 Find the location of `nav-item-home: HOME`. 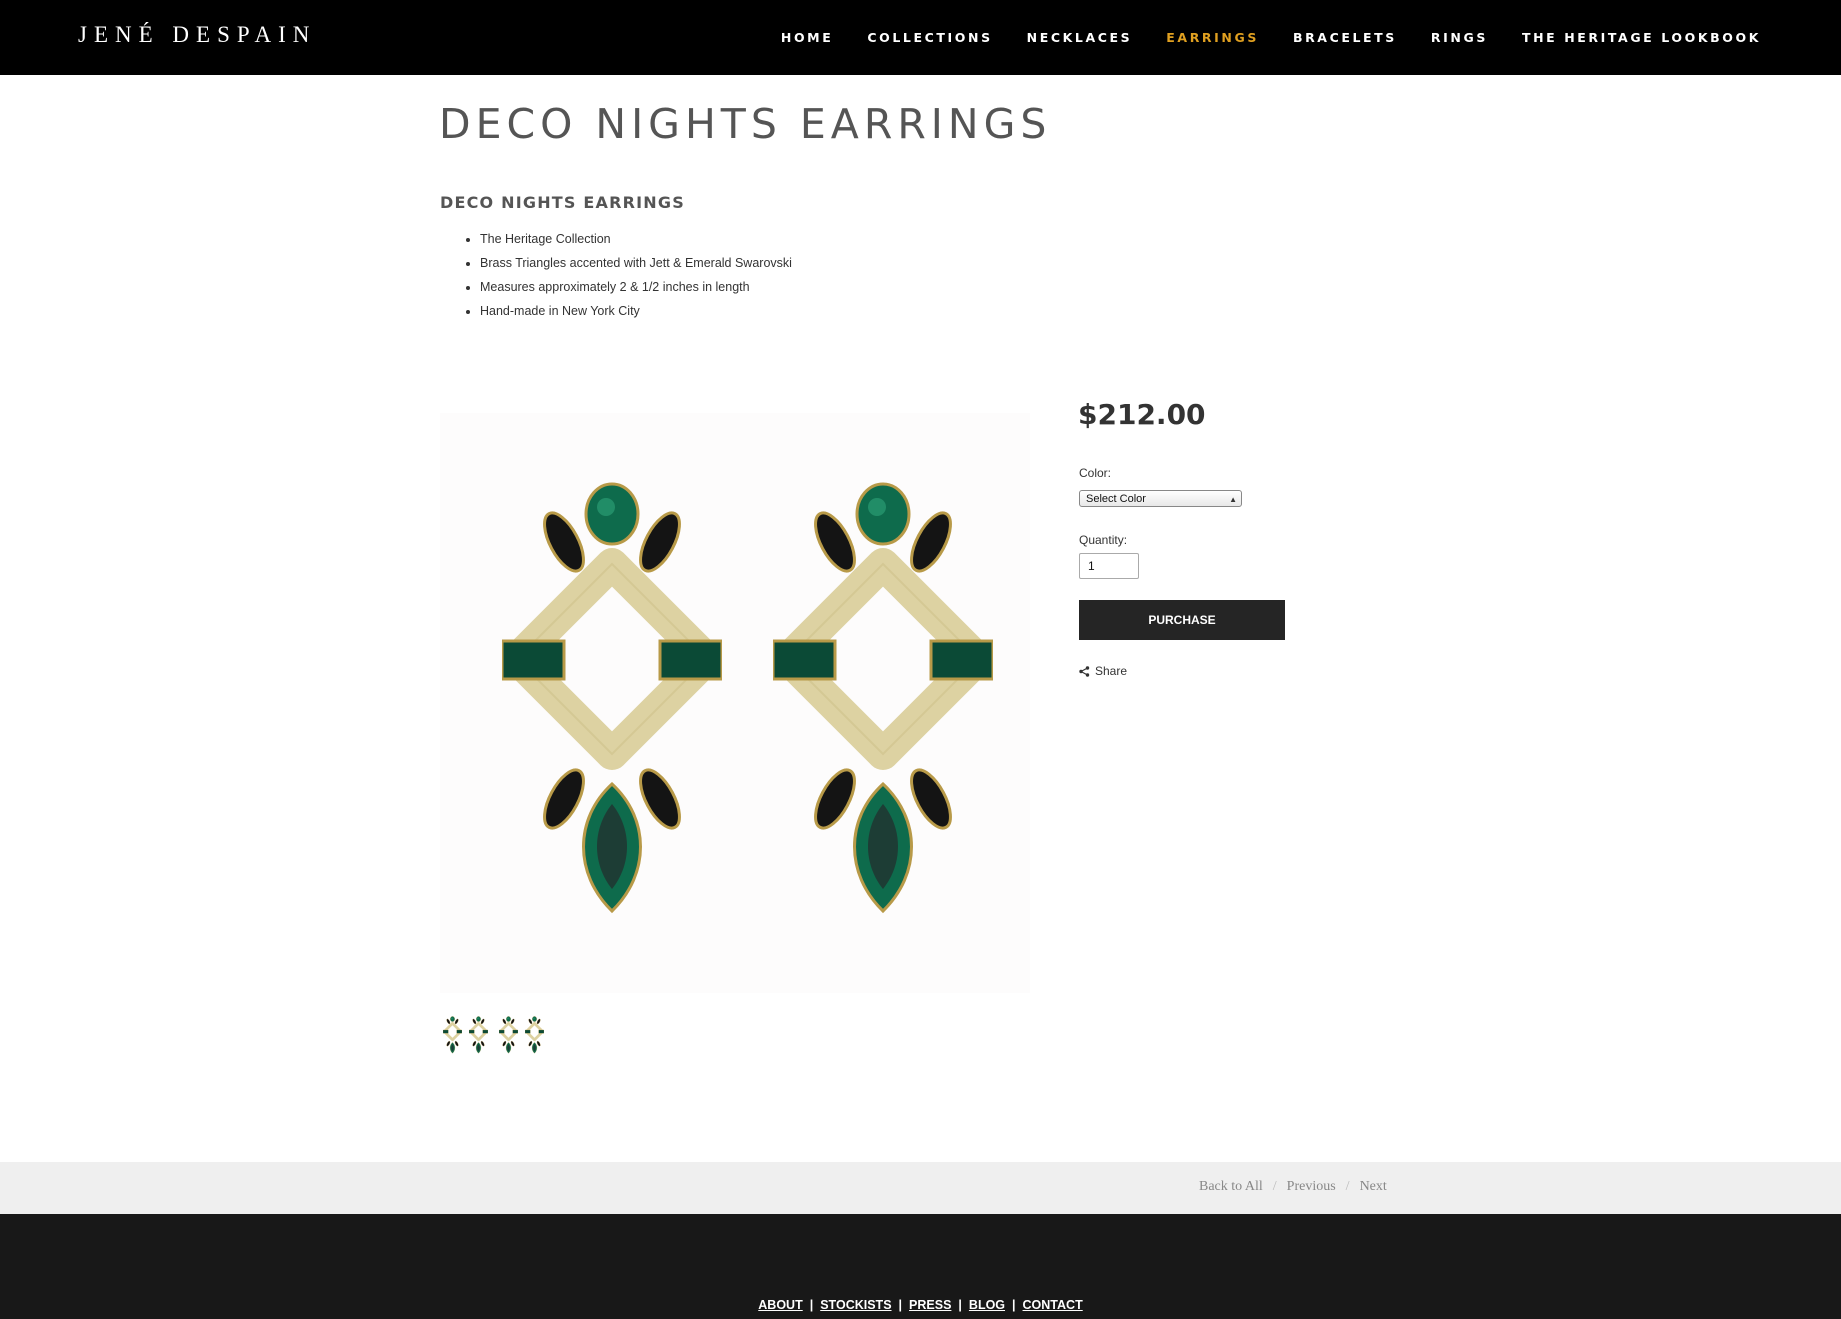

nav-item-home: HOME is located at coordinates (807, 37).